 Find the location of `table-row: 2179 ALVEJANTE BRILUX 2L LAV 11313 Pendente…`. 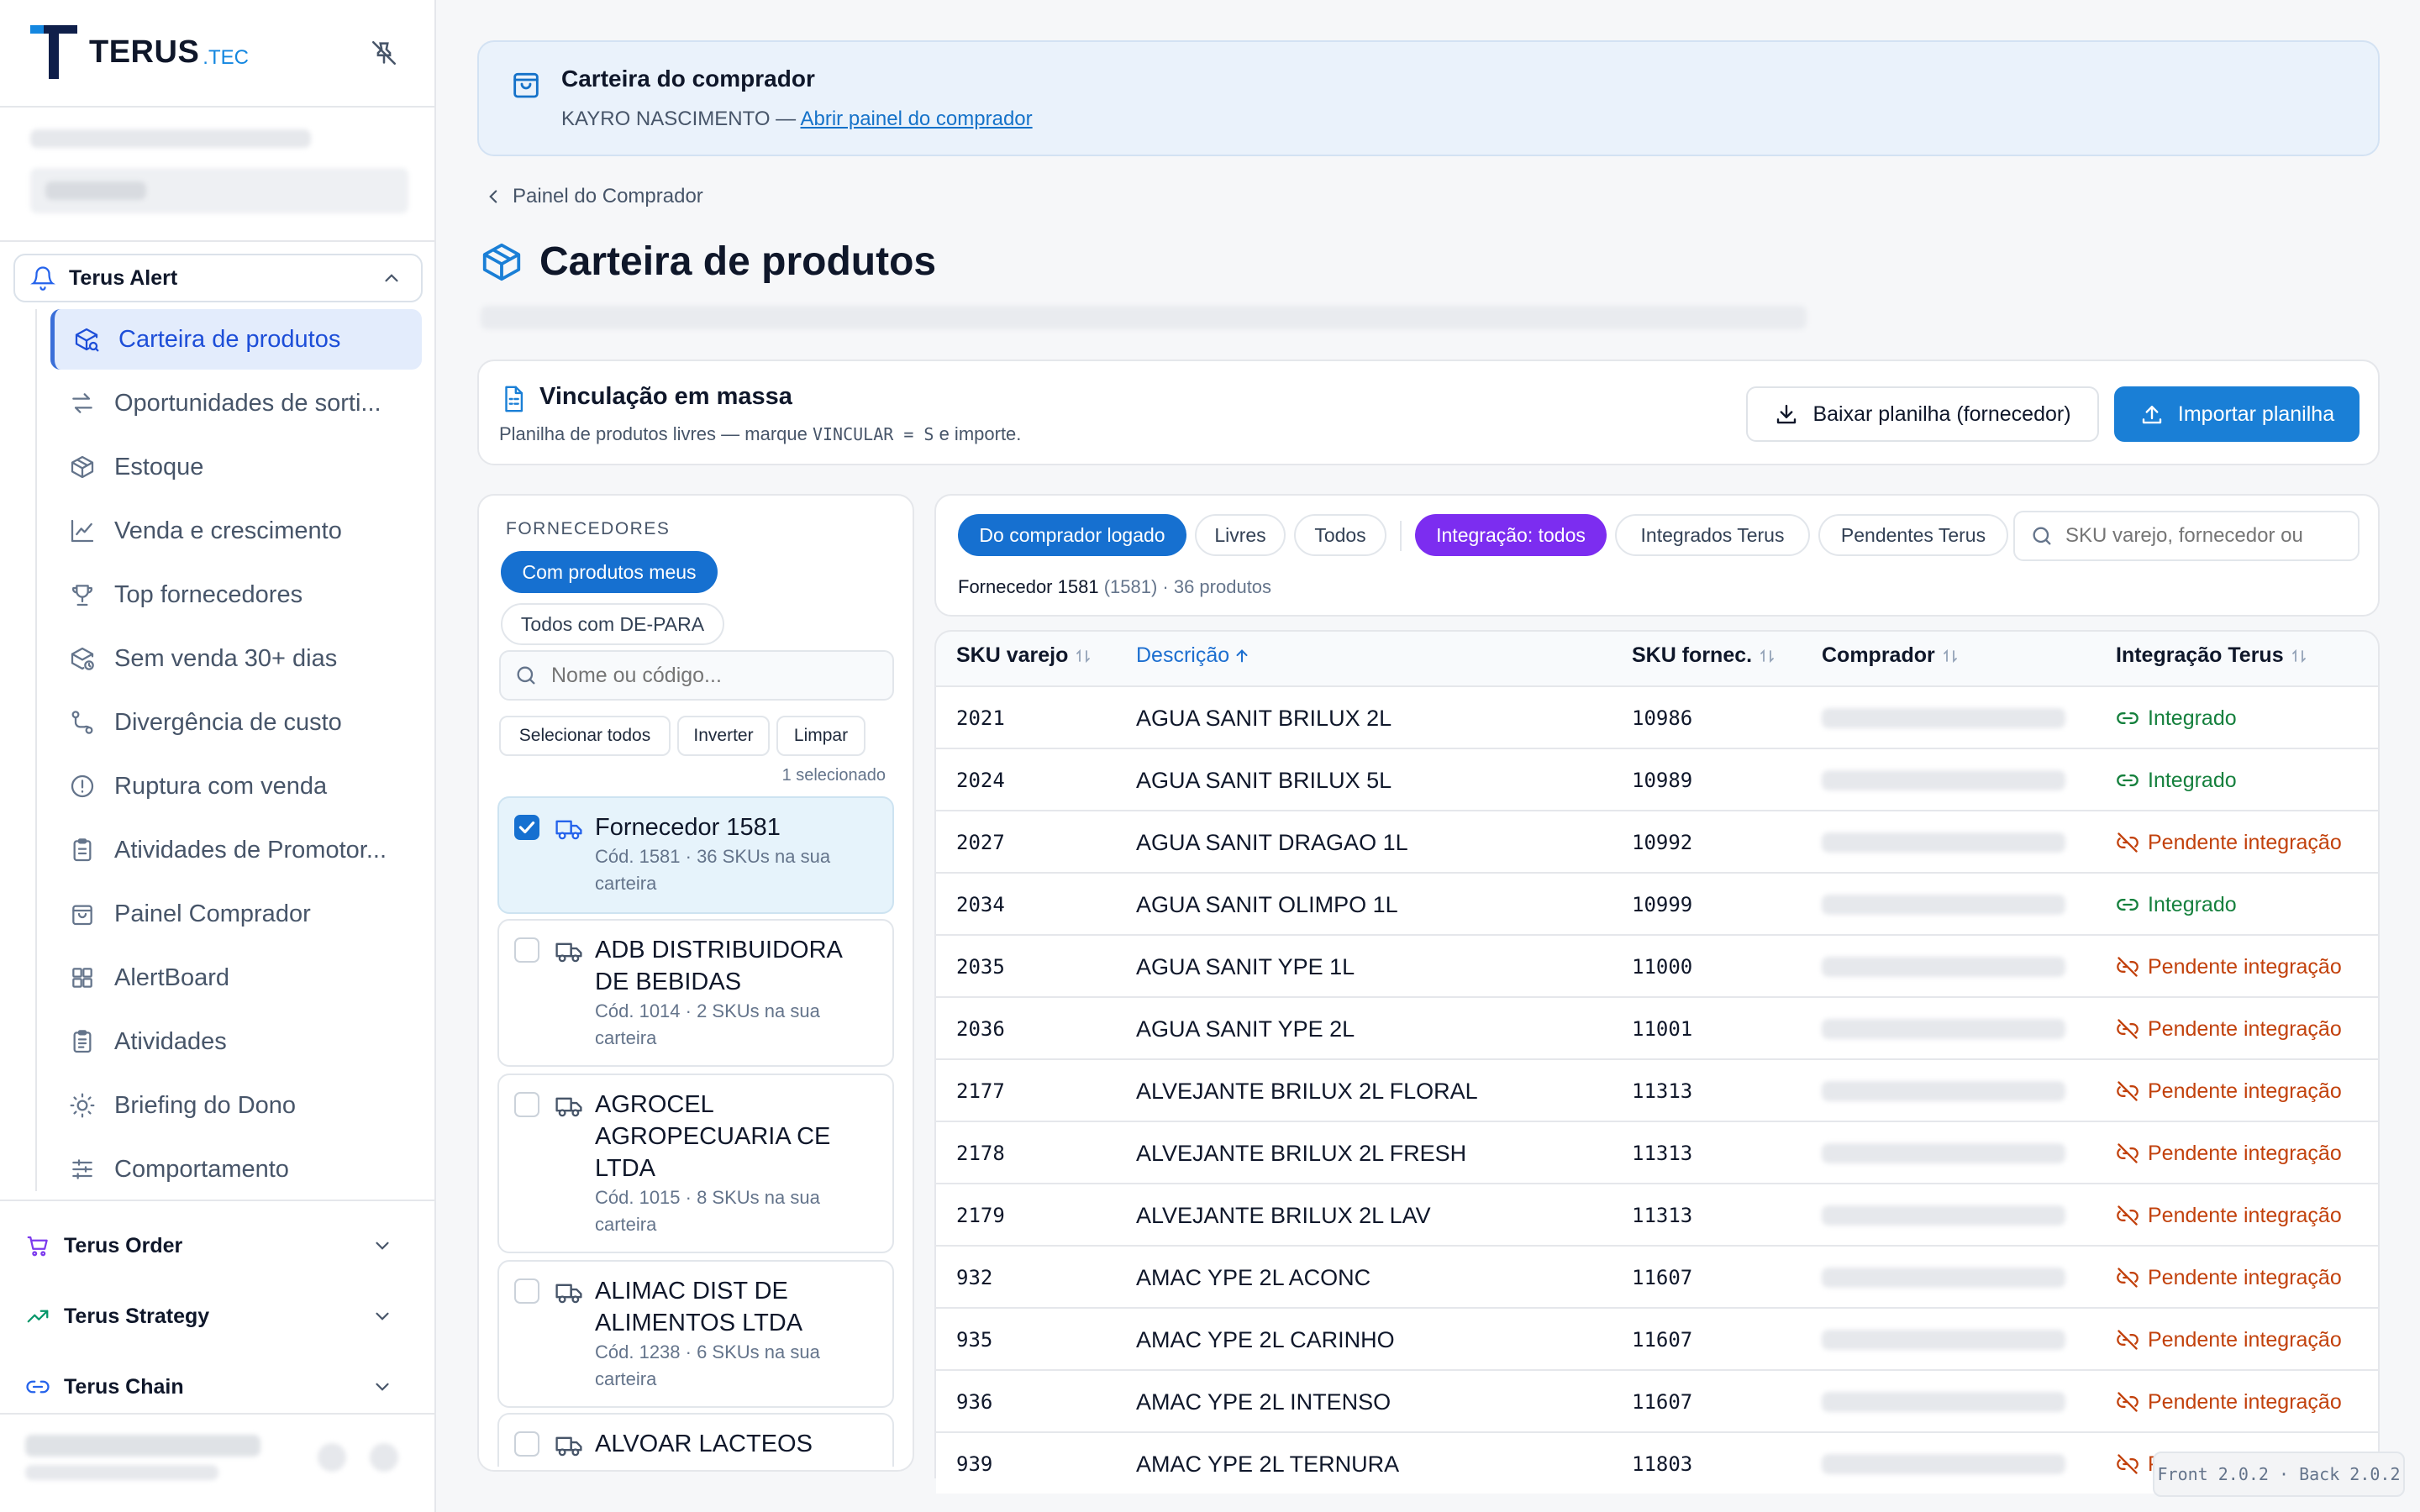

table-row: 2179 ALVEJANTE BRILUX 2L LAV 11313 Pendente… is located at coordinates (1657, 1214).